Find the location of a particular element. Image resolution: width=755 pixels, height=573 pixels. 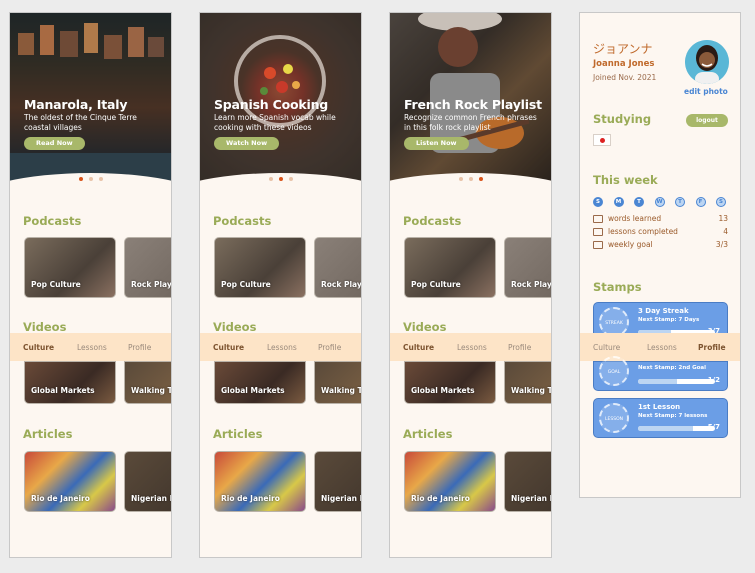

edit-photo-link: edit photo is located at coordinates (706, 91).